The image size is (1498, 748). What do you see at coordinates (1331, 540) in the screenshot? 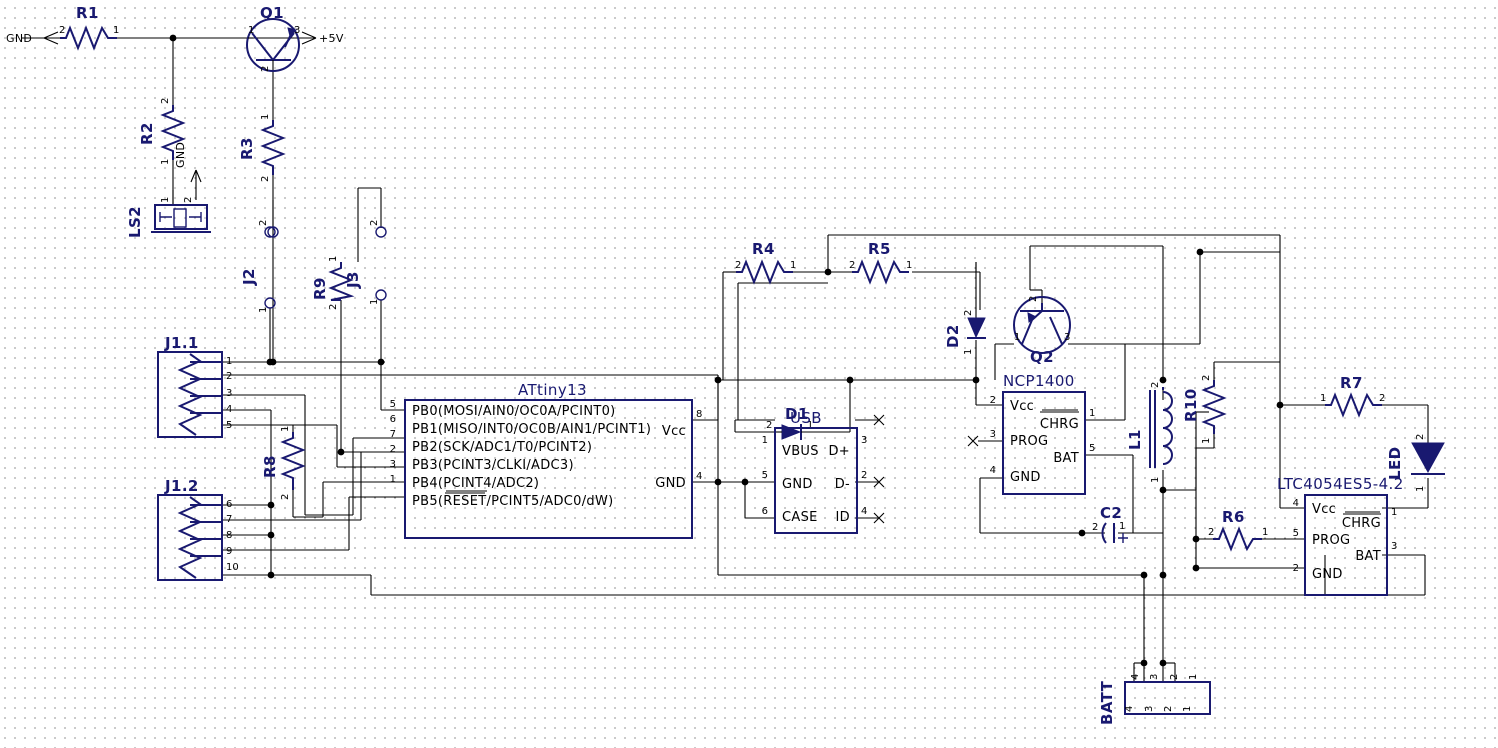
I see `pinname-ltc-prog: PROG` at bounding box center [1331, 540].